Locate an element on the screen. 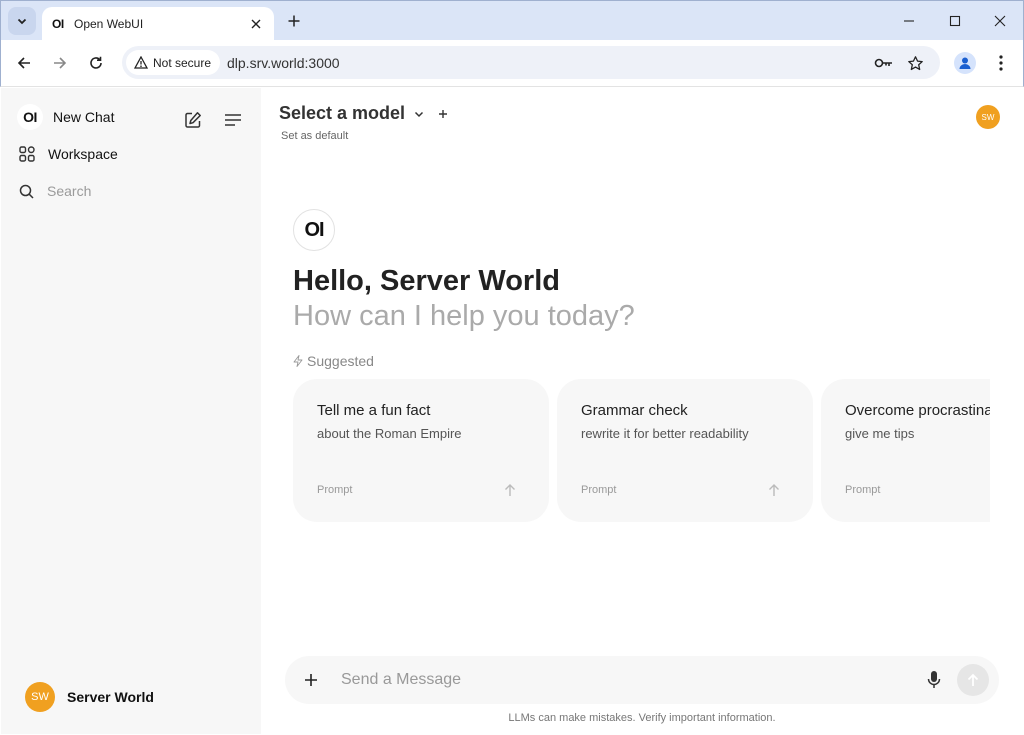  warning-icon is located at coordinates (141, 62).